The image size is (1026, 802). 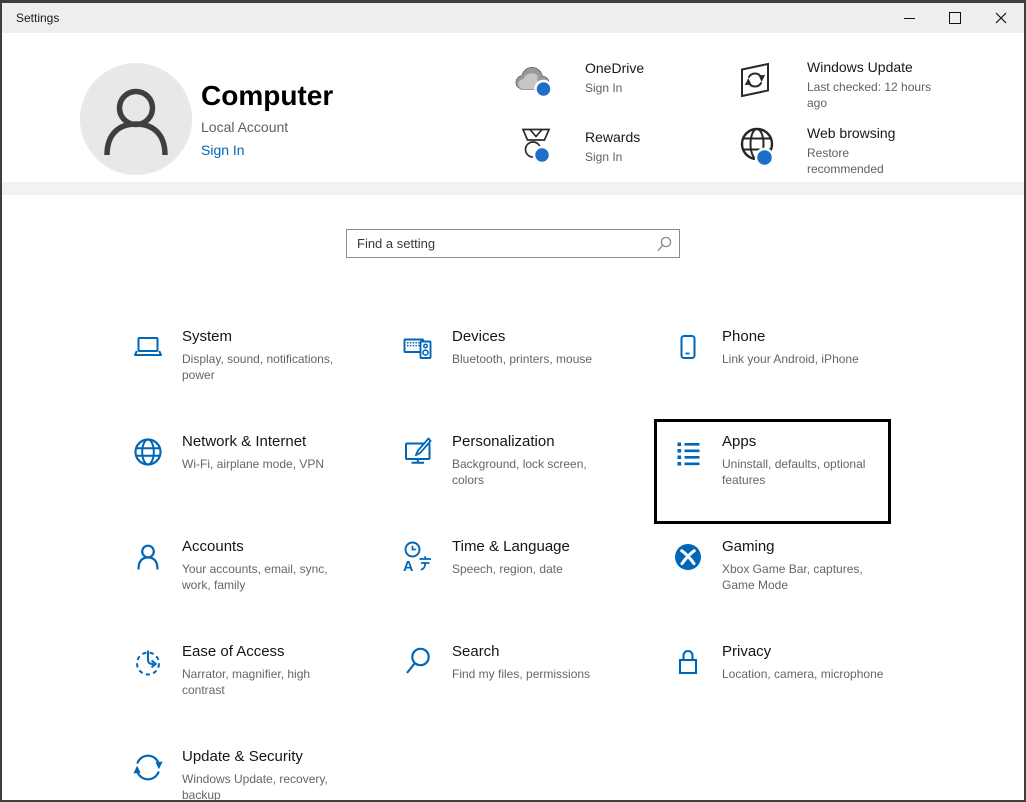 What do you see at coordinates (418, 660) in the screenshot?
I see `search-magnifier-icon` at bounding box center [418, 660].